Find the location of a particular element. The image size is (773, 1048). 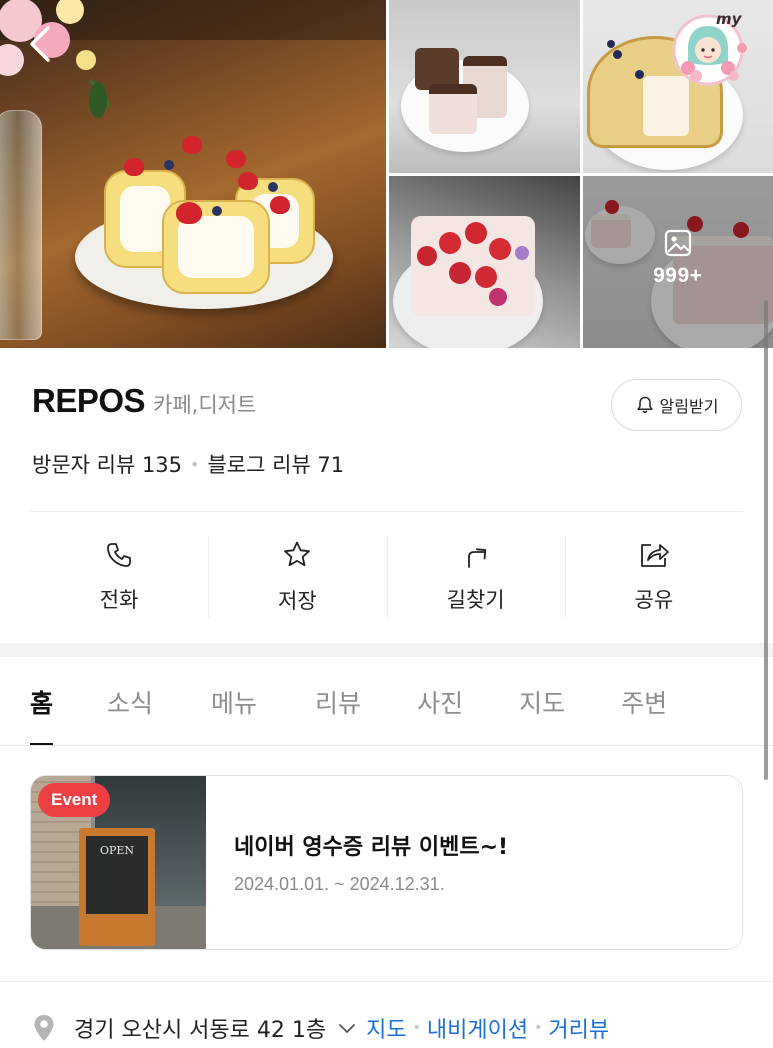

tab-home: 홈 is located at coordinates (42, 702).